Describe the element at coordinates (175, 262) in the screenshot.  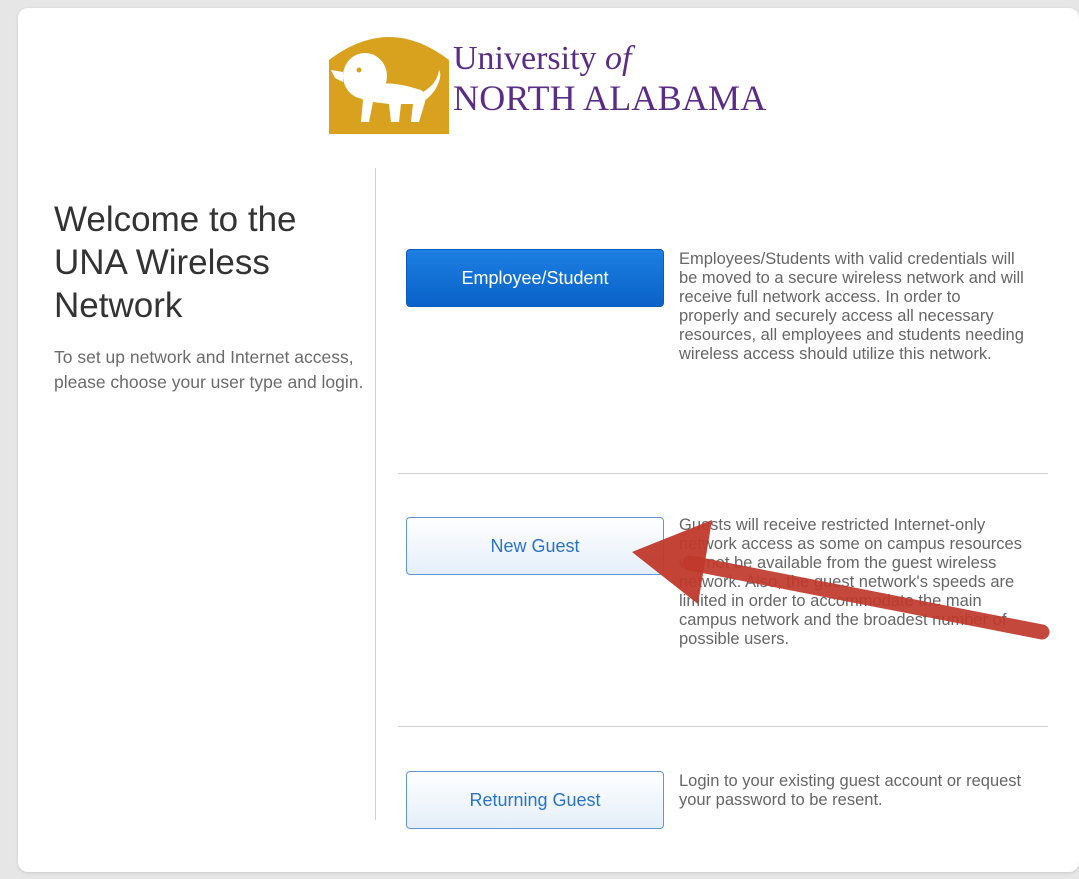
I see `welcome-heading: Welcome to the UNA Wireless Network` at that location.